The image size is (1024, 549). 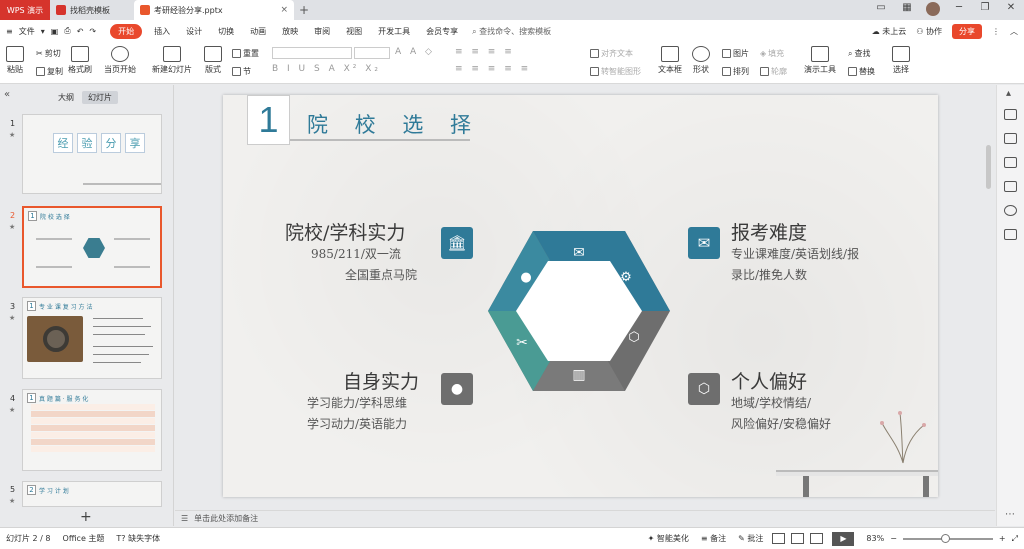 I want to click on more-tools-icon: ⋯, so click(x=1010, y=514).